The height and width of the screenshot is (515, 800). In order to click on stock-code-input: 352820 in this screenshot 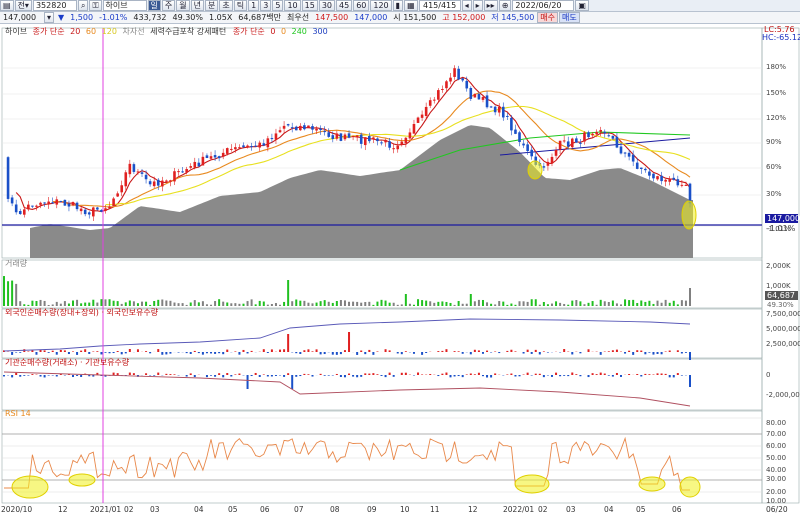, I will do `click(54, 5)`.